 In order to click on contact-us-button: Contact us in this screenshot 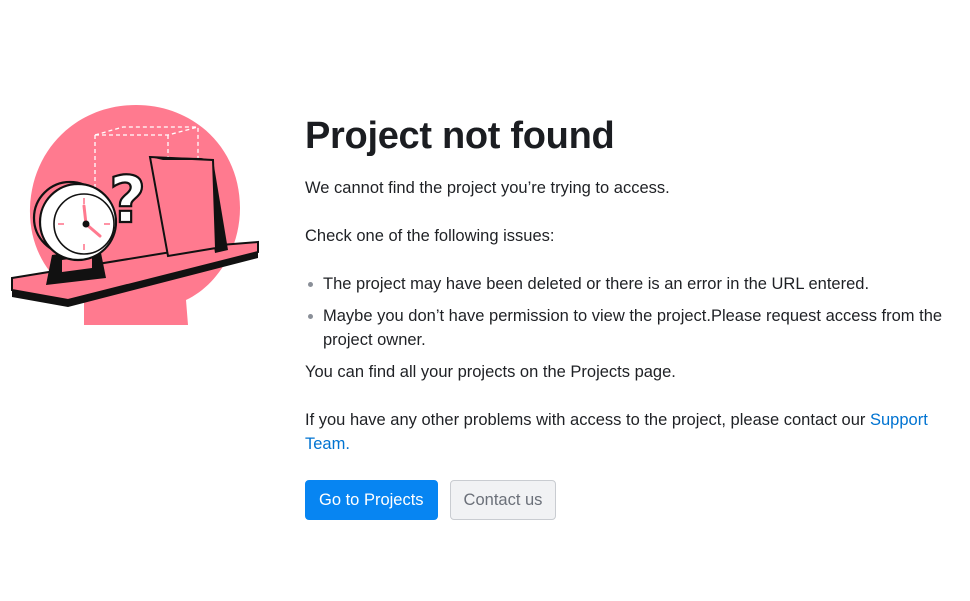, I will do `click(503, 500)`.